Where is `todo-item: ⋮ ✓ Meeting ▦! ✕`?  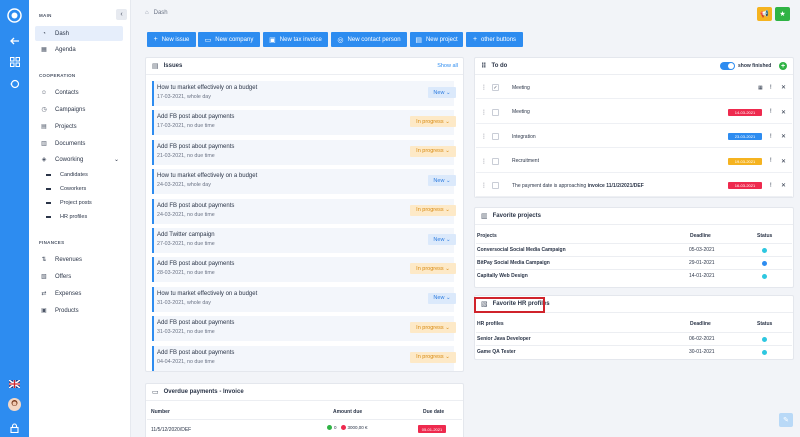 todo-item: ⋮ ✓ Meeting ▦! ✕ is located at coordinates (634, 88).